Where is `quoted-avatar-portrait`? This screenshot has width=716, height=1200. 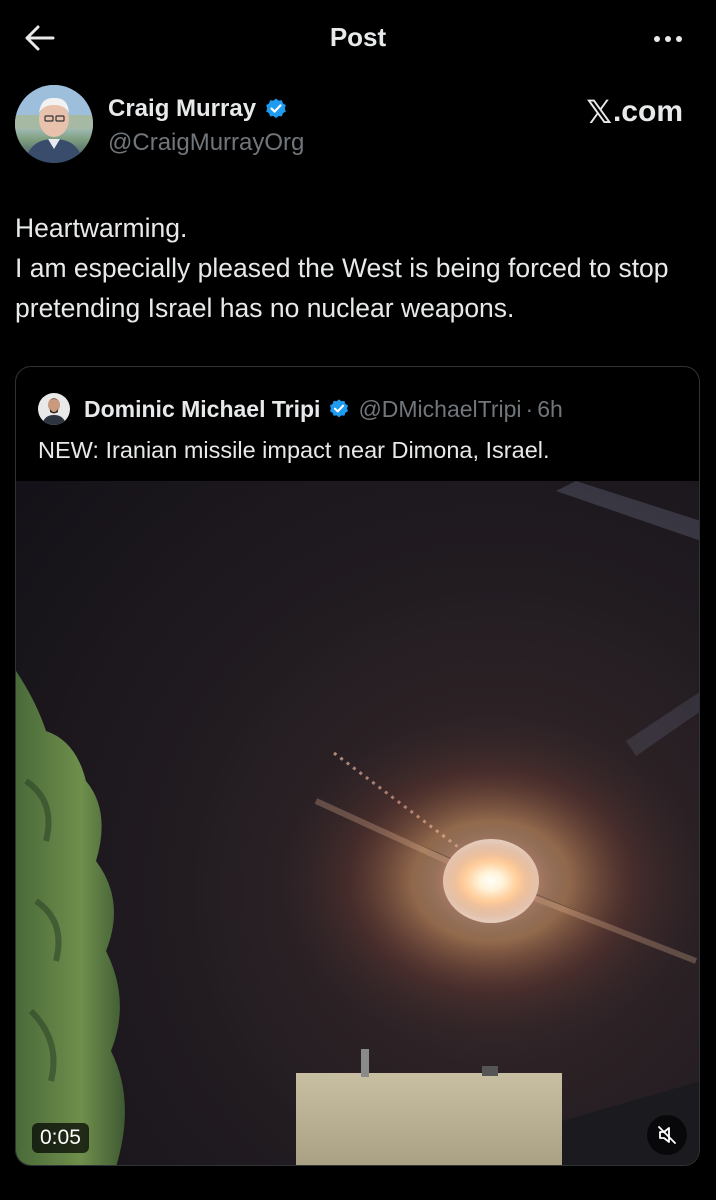 quoted-avatar-portrait is located at coordinates (54, 409).